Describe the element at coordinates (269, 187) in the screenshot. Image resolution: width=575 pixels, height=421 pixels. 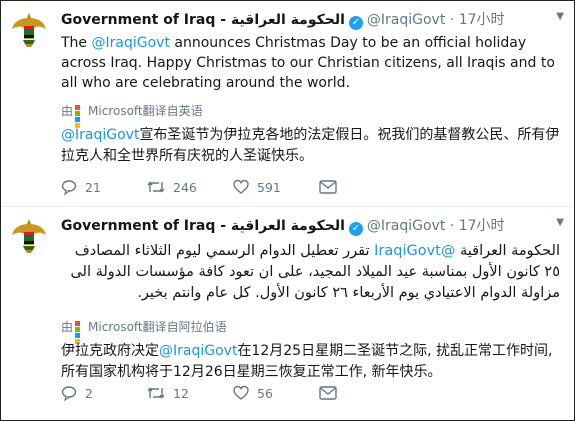
I see `like-count: 591` at that location.